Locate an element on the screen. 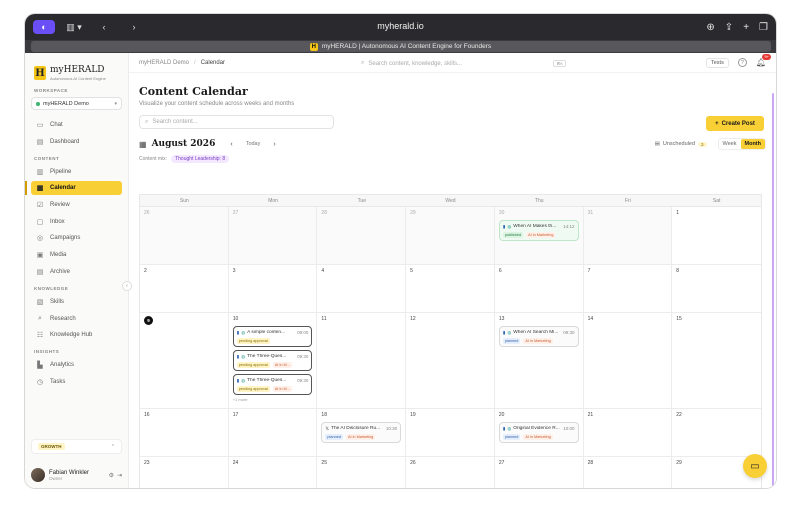  calendar-day: 1 is located at coordinates (716, 235).